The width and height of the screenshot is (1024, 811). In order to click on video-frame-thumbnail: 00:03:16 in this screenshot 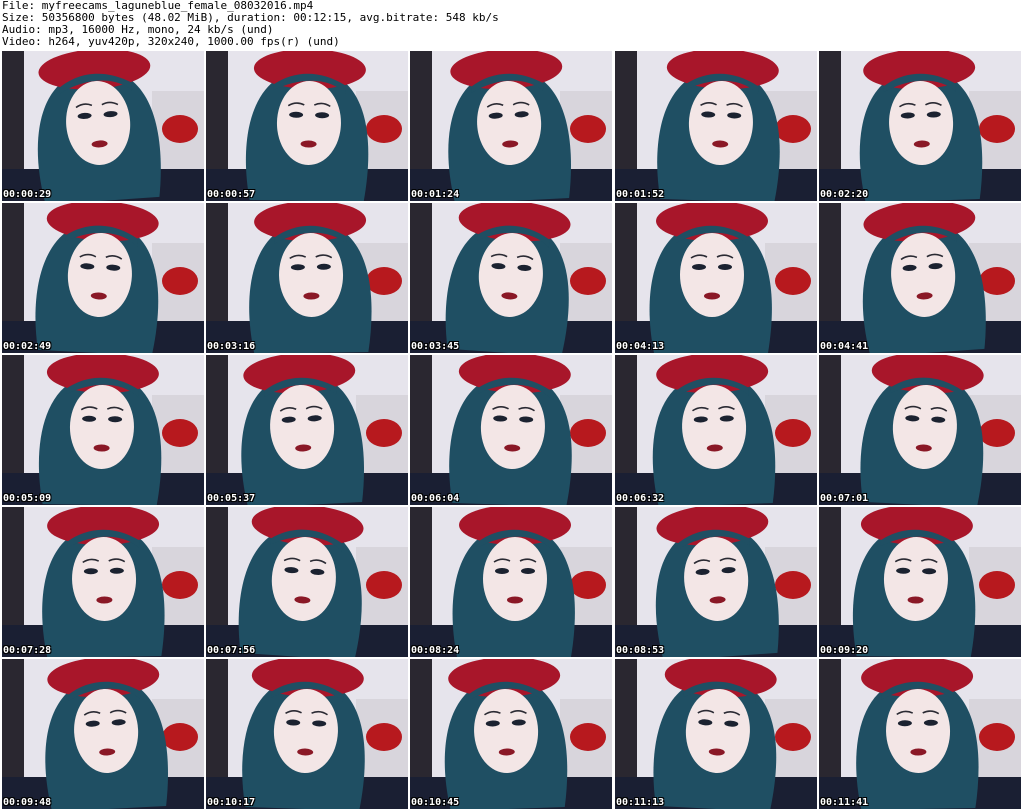, I will do `click(307, 278)`.